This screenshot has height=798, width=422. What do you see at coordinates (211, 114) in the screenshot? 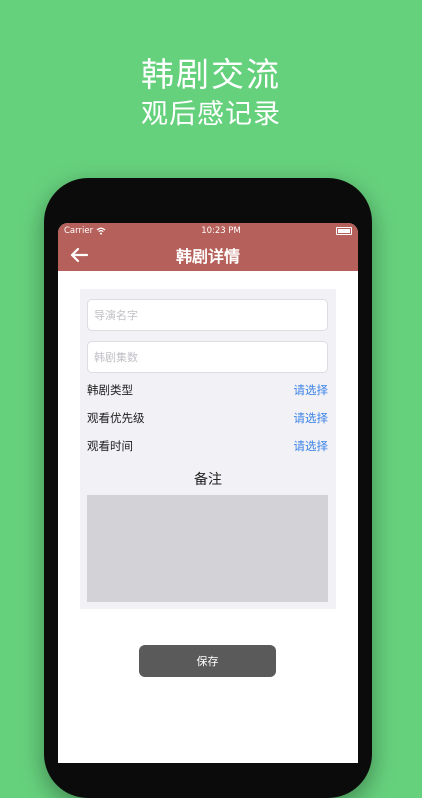
I see `promo-subtitle: 观后感记录` at bounding box center [211, 114].